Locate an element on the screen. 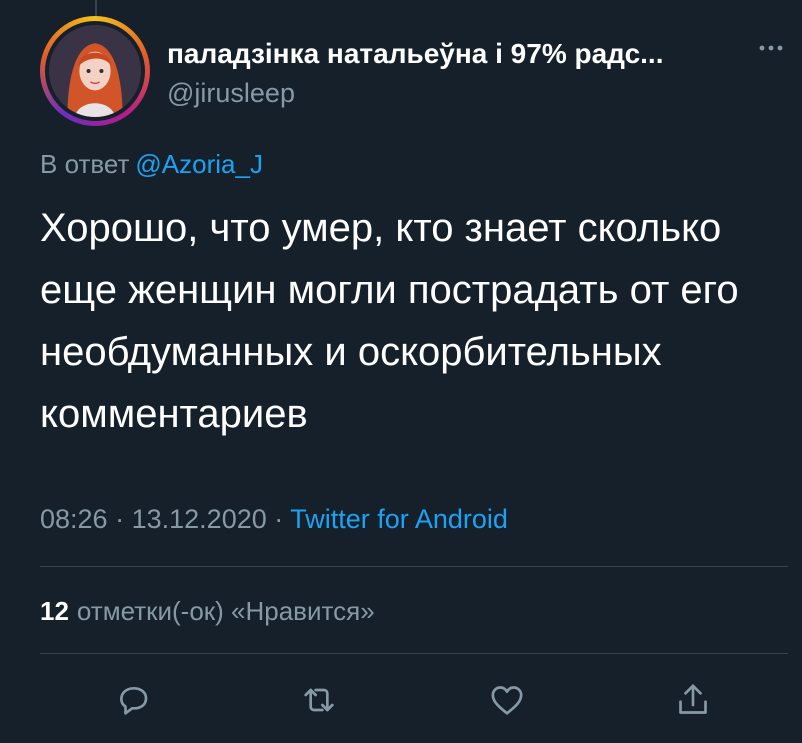 Image resolution: width=802 pixels, height=743 pixels. share-icon is located at coordinates (693, 699).